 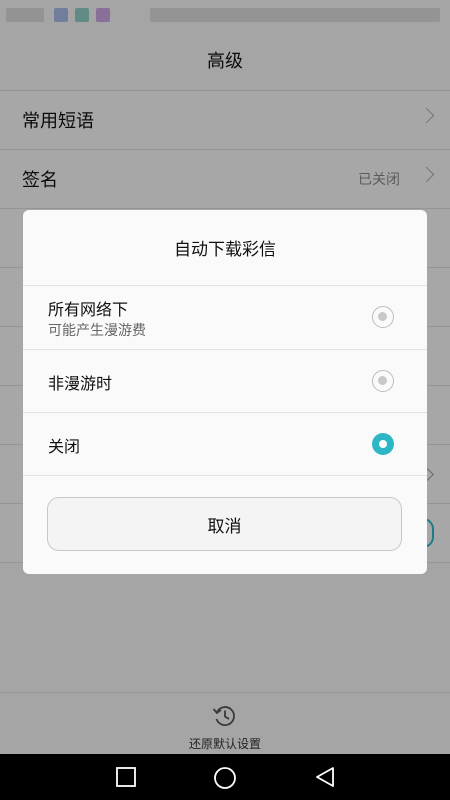 What do you see at coordinates (325, 779) in the screenshot?
I see `back-nav-icon` at bounding box center [325, 779].